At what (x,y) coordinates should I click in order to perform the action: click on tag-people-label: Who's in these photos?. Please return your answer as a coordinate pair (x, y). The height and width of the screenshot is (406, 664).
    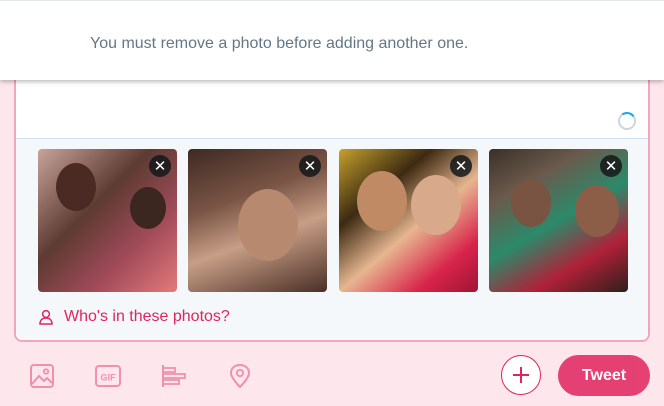
    Looking at the image, I should click on (147, 316).